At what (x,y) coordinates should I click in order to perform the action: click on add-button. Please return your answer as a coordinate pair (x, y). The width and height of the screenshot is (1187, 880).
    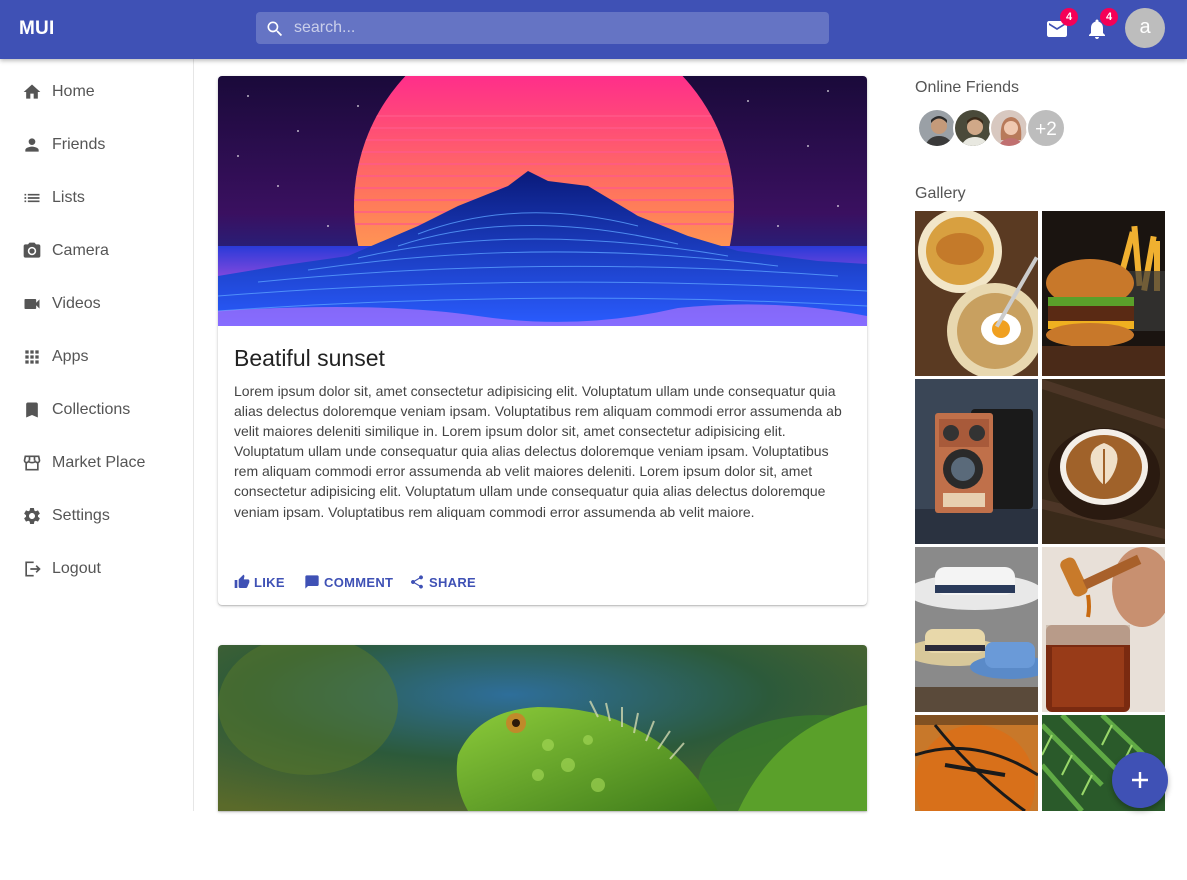
    Looking at the image, I should click on (1140, 780).